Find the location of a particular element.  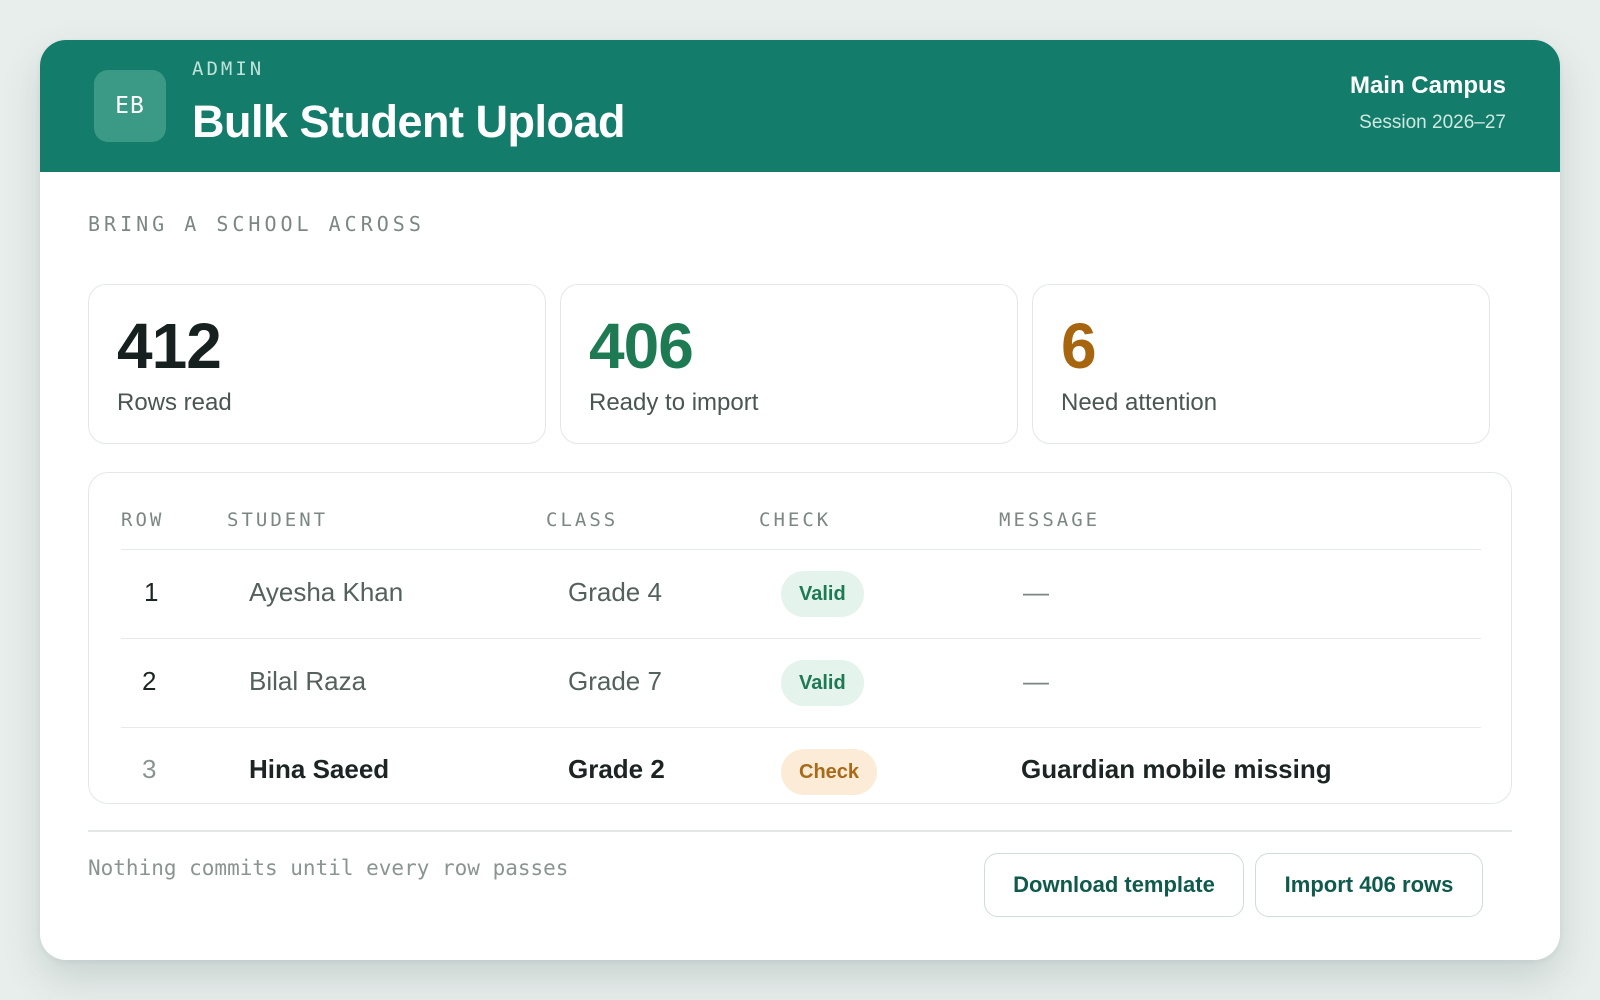

student-name: Bilal Raza is located at coordinates (308, 681).